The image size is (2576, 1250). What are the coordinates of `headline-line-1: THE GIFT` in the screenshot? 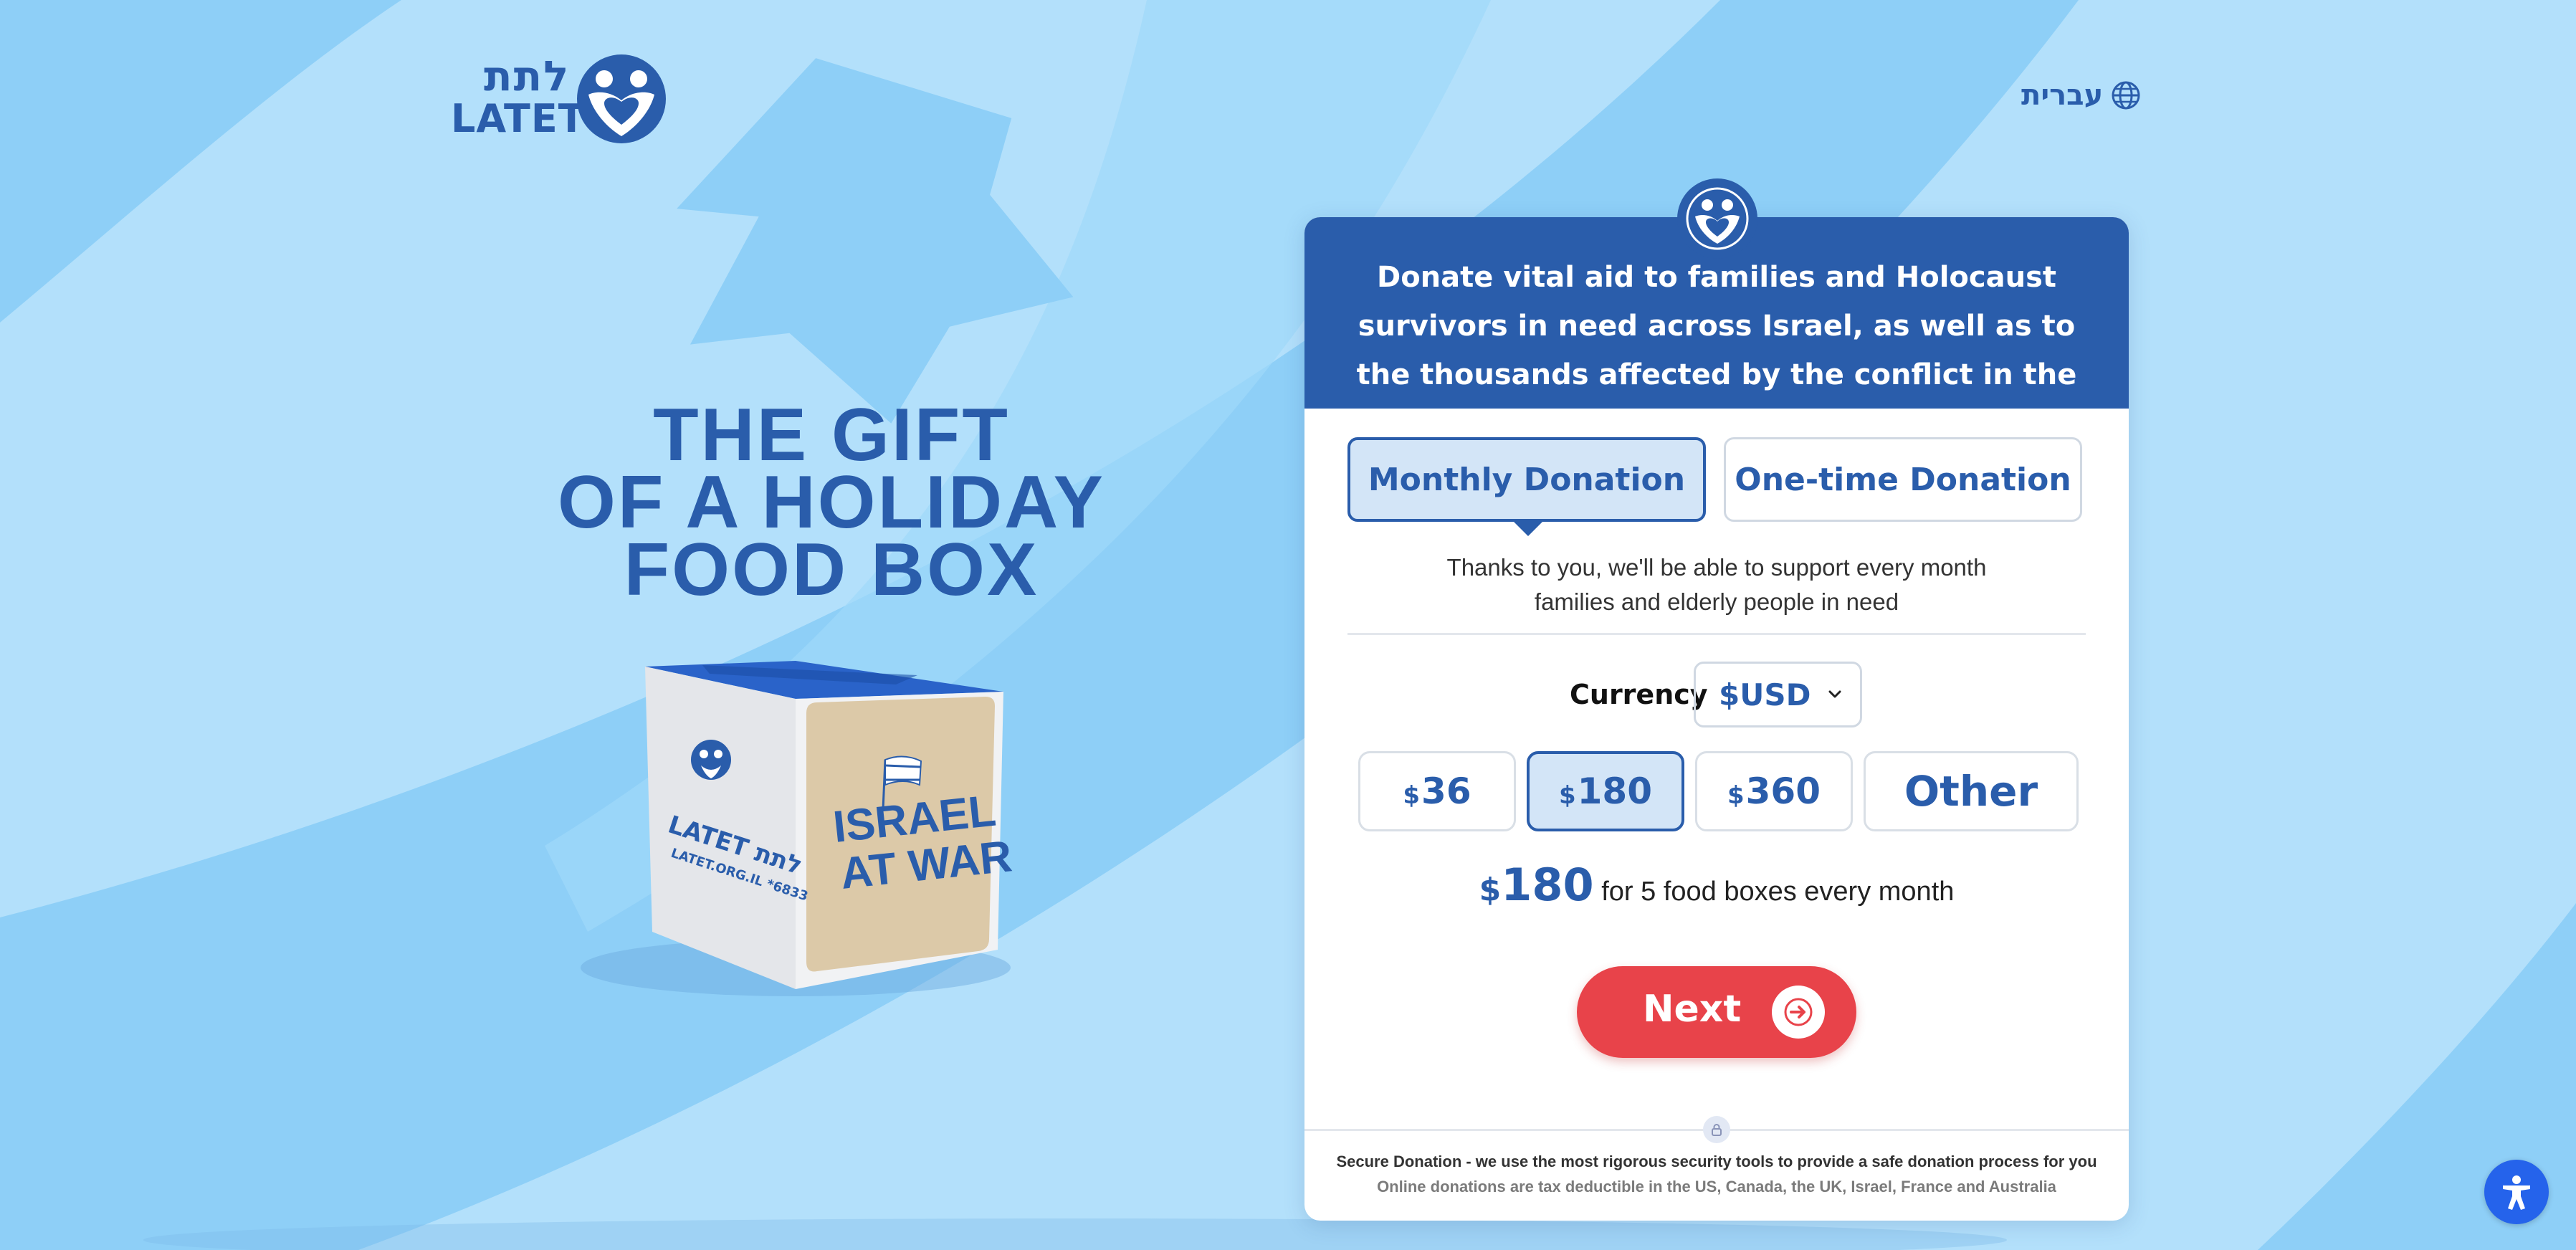 It's located at (831, 435).